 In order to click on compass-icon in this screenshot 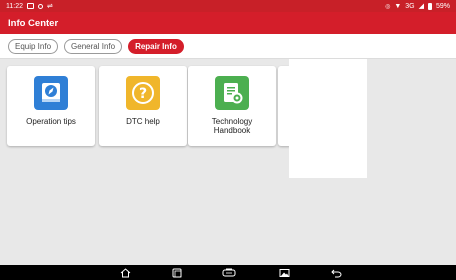, I will do `click(51, 93)`.